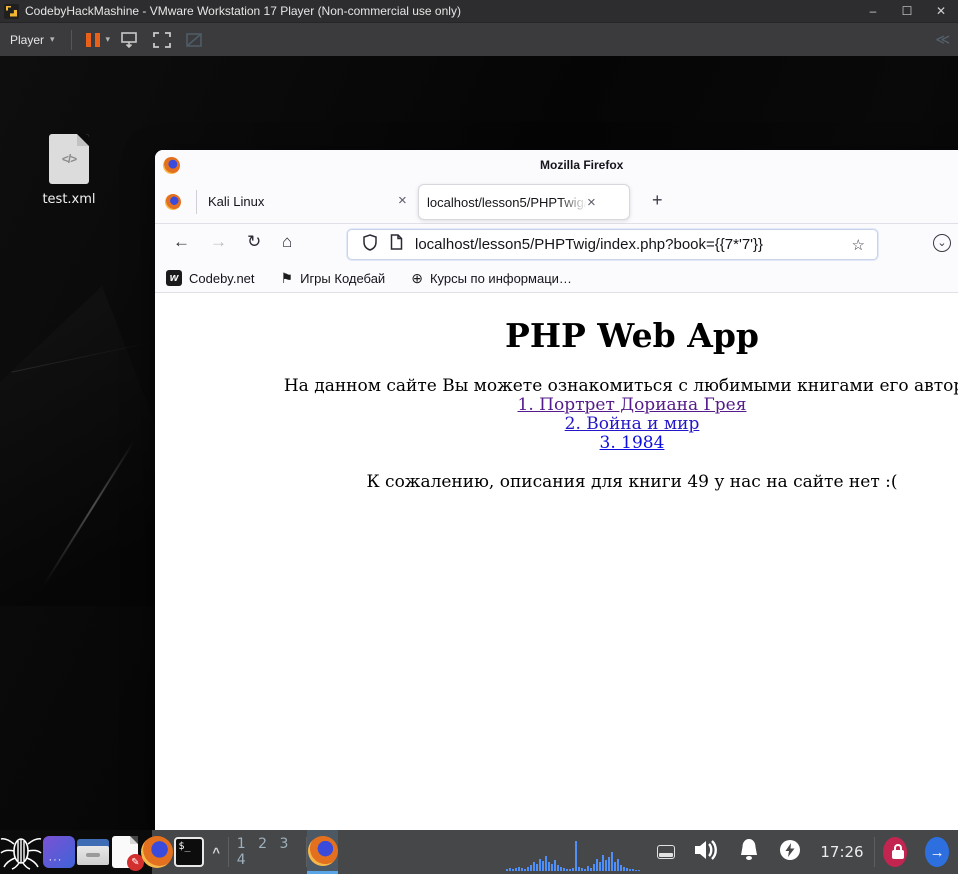  What do you see at coordinates (11, 11) in the screenshot?
I see `vmware-logo-icon` at bounding box center [11, 11].